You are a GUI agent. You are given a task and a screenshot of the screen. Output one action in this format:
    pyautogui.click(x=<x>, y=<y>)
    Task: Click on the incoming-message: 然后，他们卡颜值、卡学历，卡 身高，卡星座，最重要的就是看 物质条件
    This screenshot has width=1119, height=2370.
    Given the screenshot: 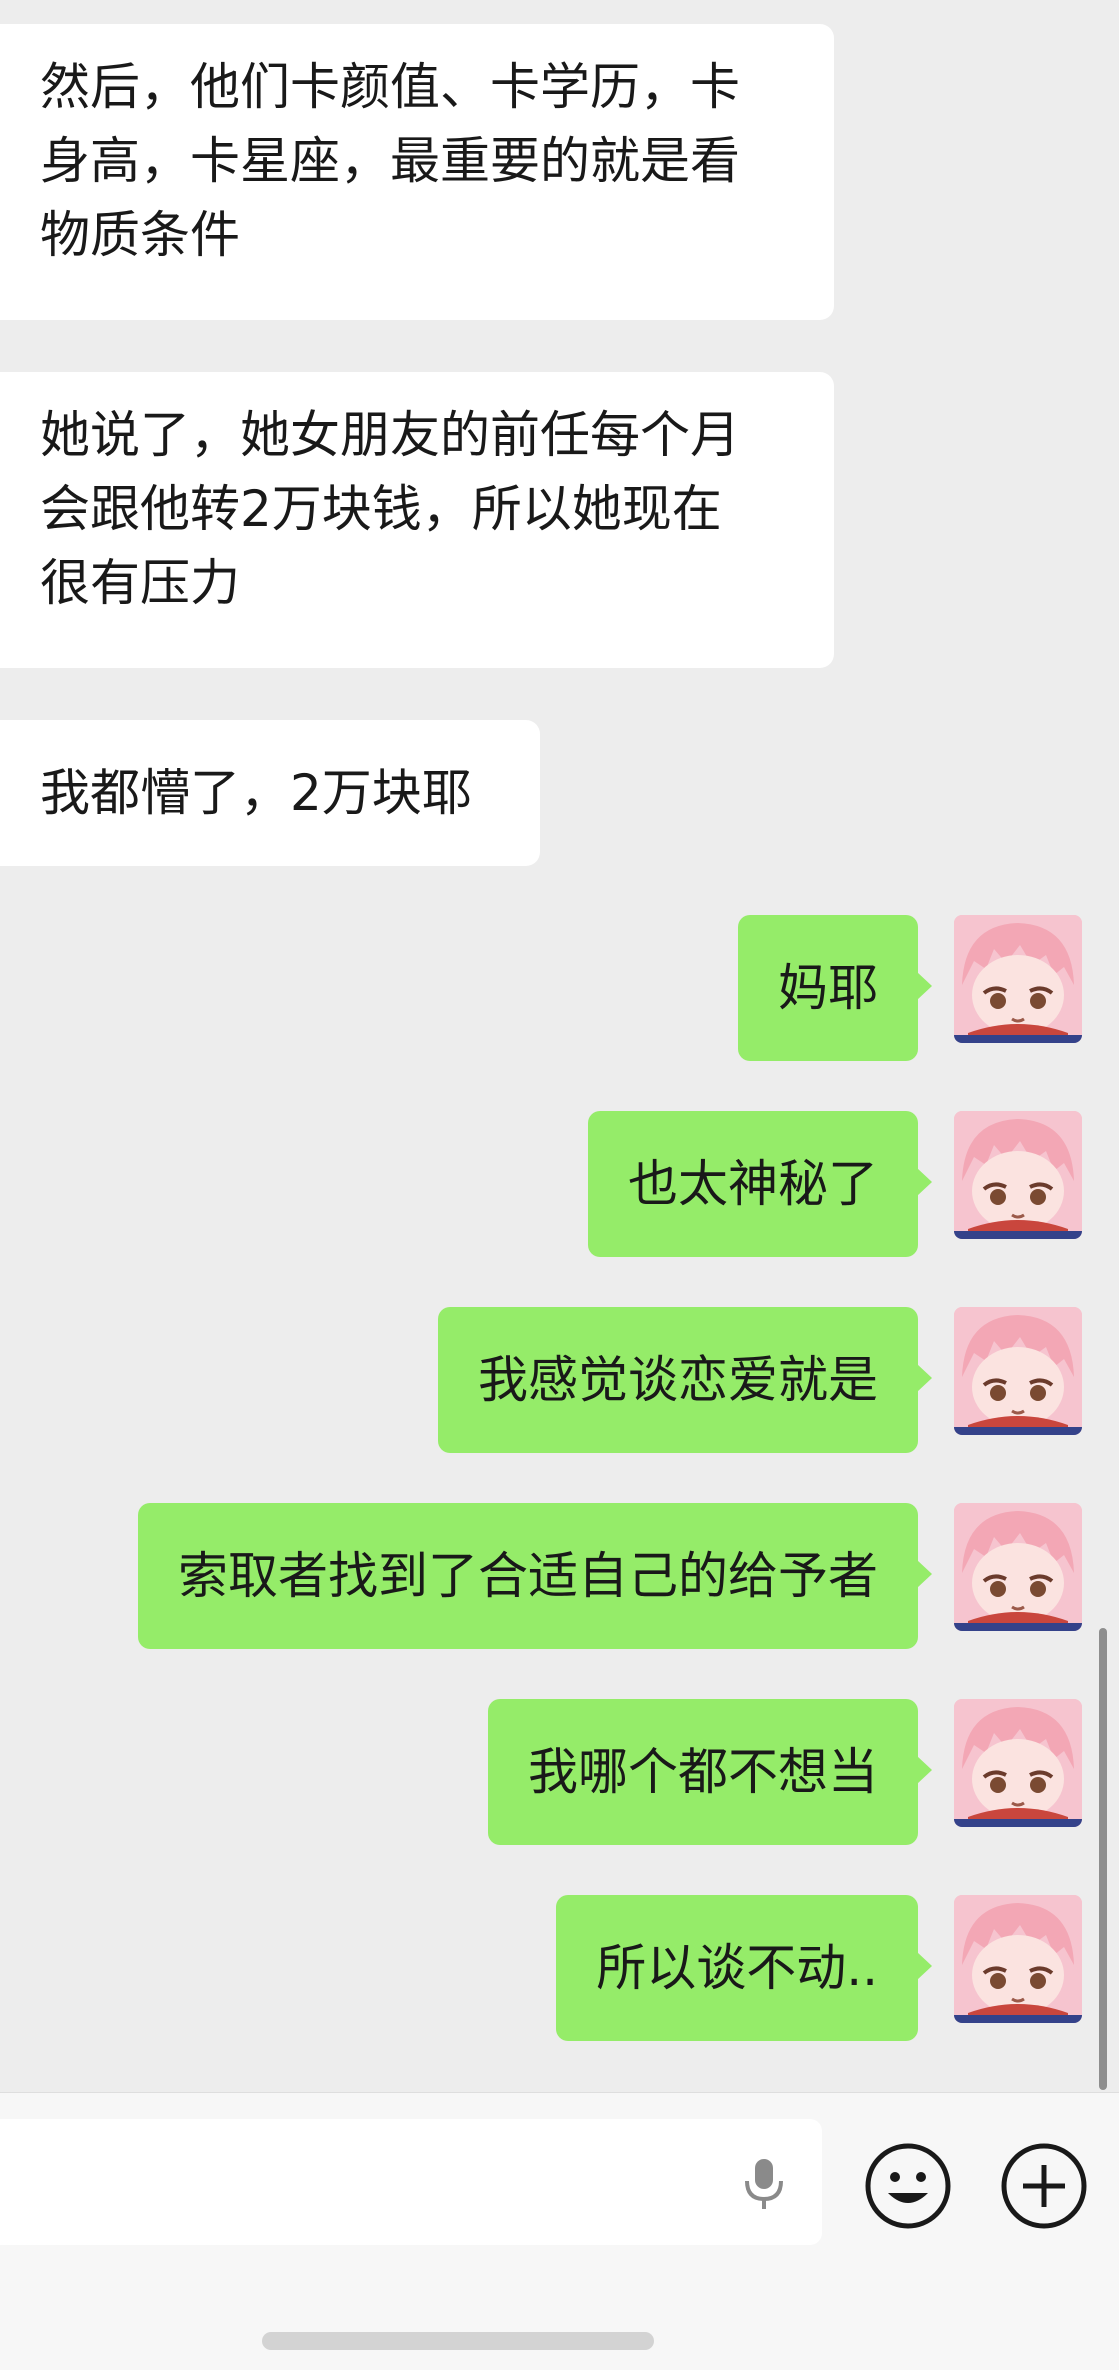 What is the action you would take?
    pyautogui.click(x=417, y=172)
    